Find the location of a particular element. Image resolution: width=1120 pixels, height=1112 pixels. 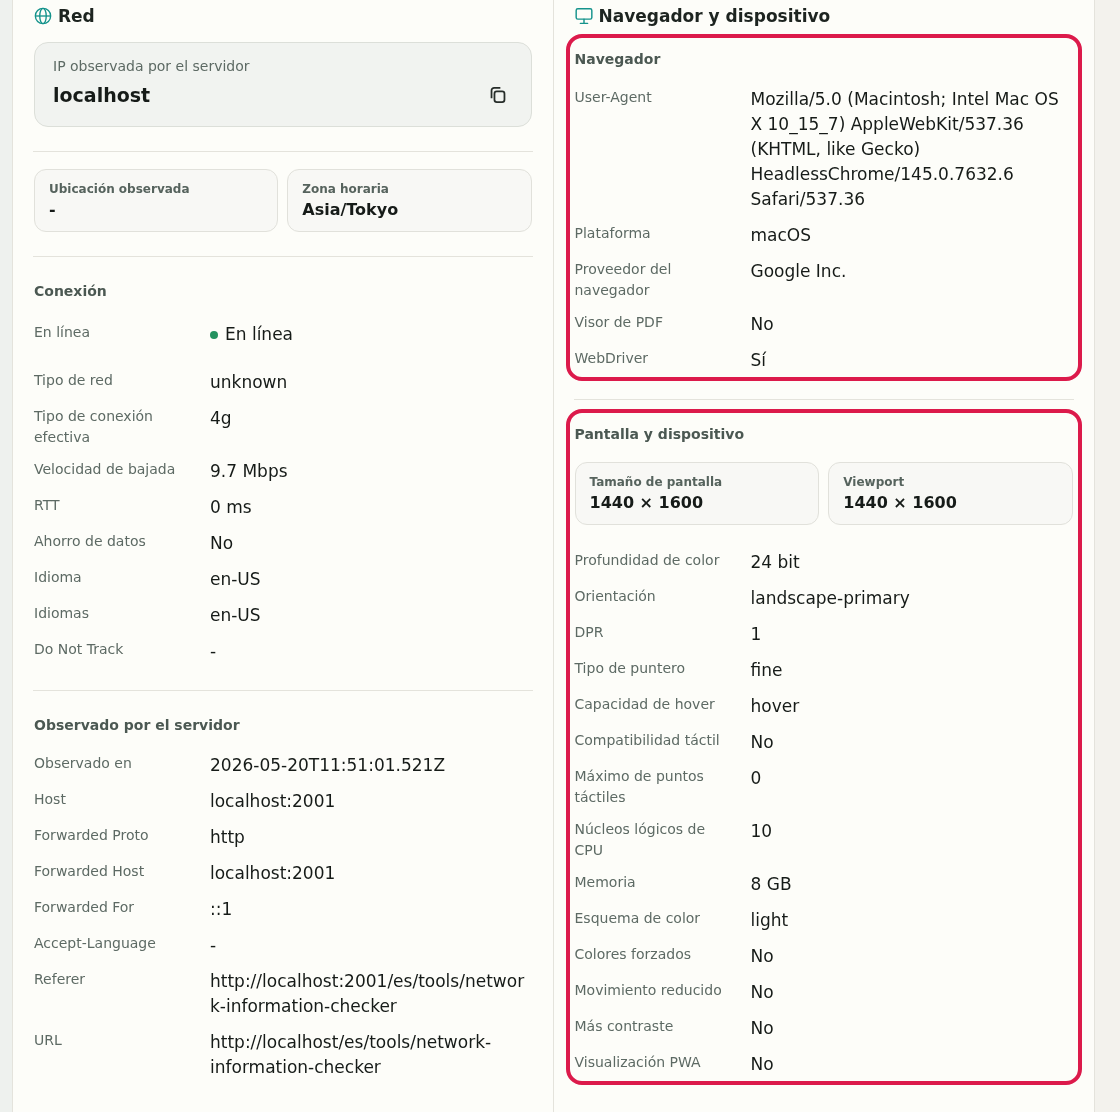

tile-label: Zona horaria is located at coordinates (346, 189).